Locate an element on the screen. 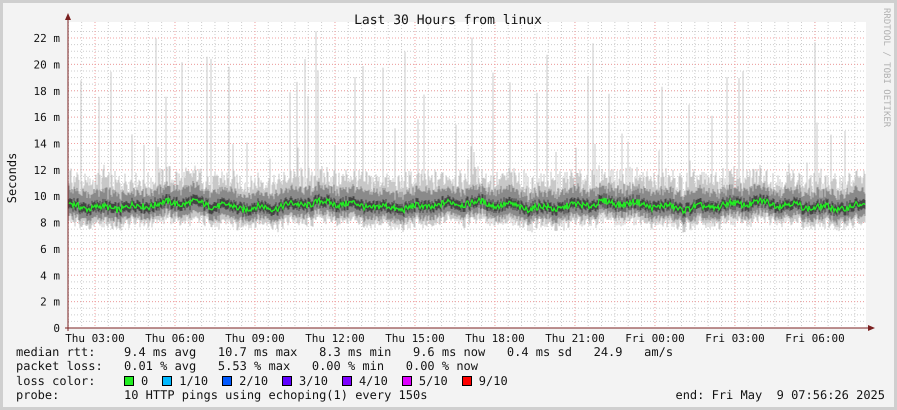  x-tick-label: Thu 21:00 is located at coordinates (575, 338).